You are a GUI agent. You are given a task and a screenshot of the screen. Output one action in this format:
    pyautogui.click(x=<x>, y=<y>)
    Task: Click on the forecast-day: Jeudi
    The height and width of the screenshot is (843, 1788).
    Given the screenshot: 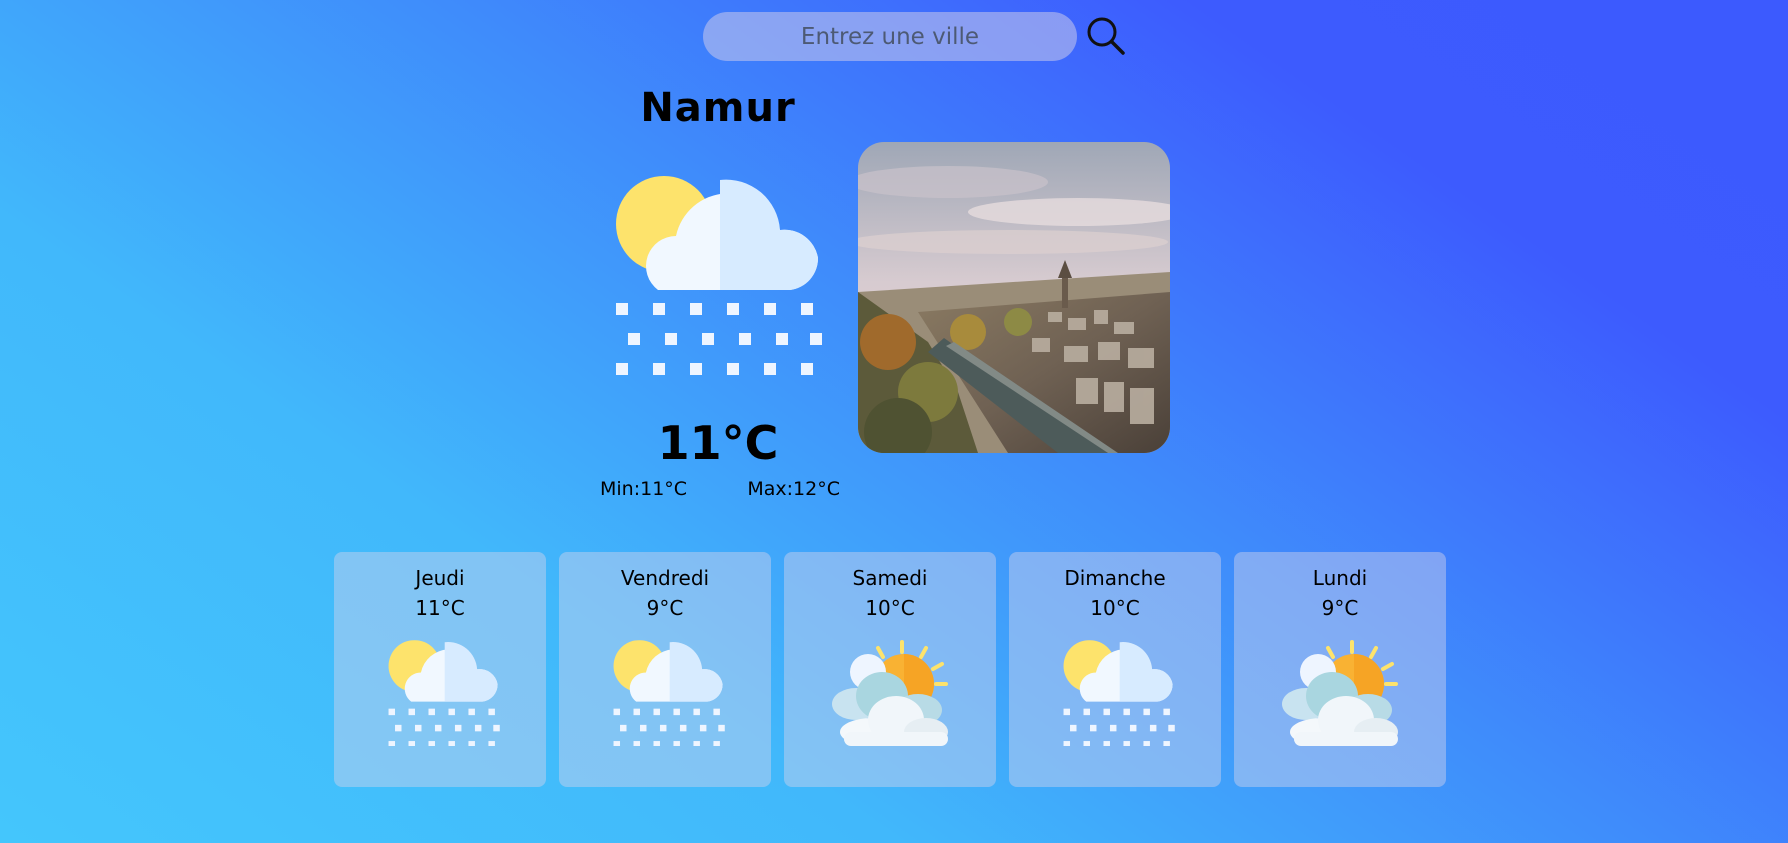 What is the action you would take?
    pyautogui.click(x=440, y=578)
    